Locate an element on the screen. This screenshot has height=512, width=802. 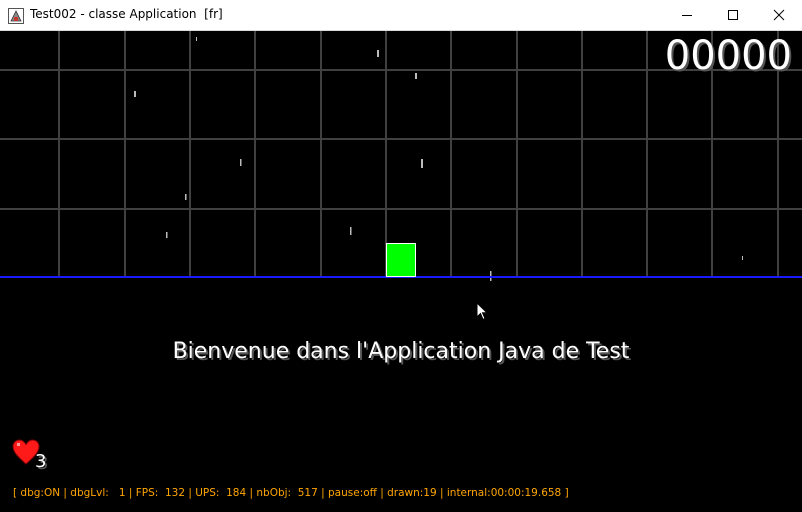
maximize-icon is located at coordinates (733, 15).